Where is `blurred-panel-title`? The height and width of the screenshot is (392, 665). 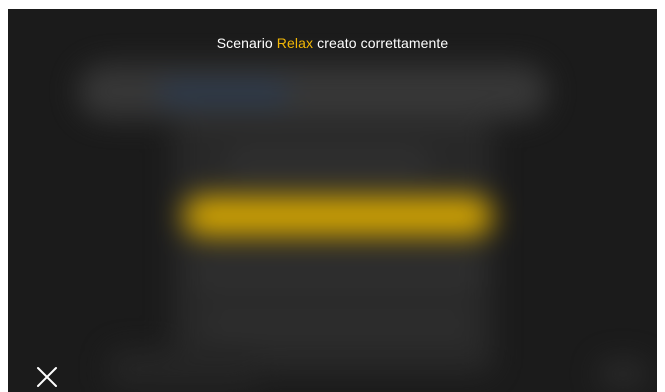 blurred-panel-title is located at coordinates (328, 164).